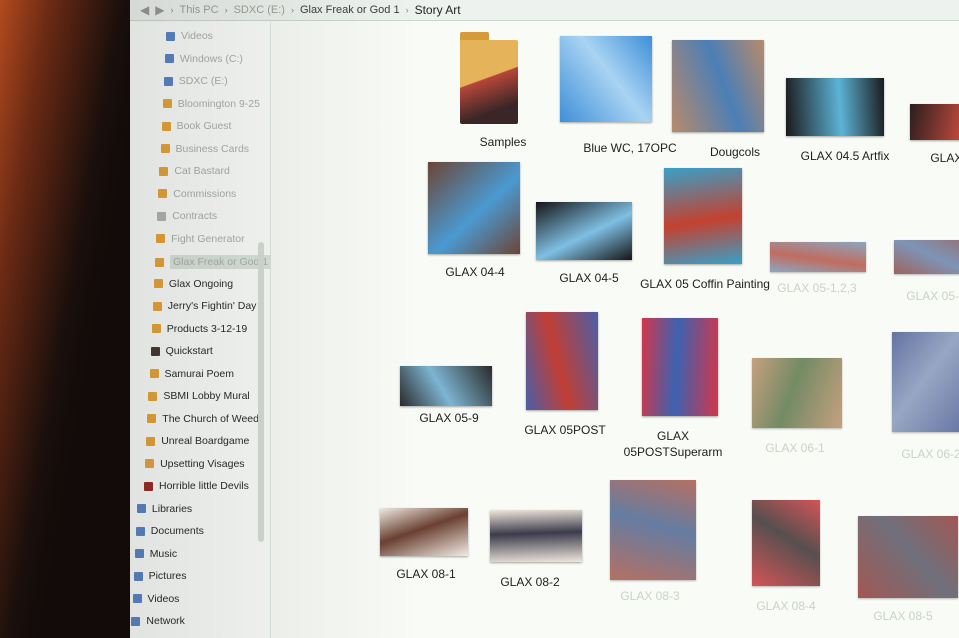  I want to click on sidebar-item: Contracts, so click(187, 216).